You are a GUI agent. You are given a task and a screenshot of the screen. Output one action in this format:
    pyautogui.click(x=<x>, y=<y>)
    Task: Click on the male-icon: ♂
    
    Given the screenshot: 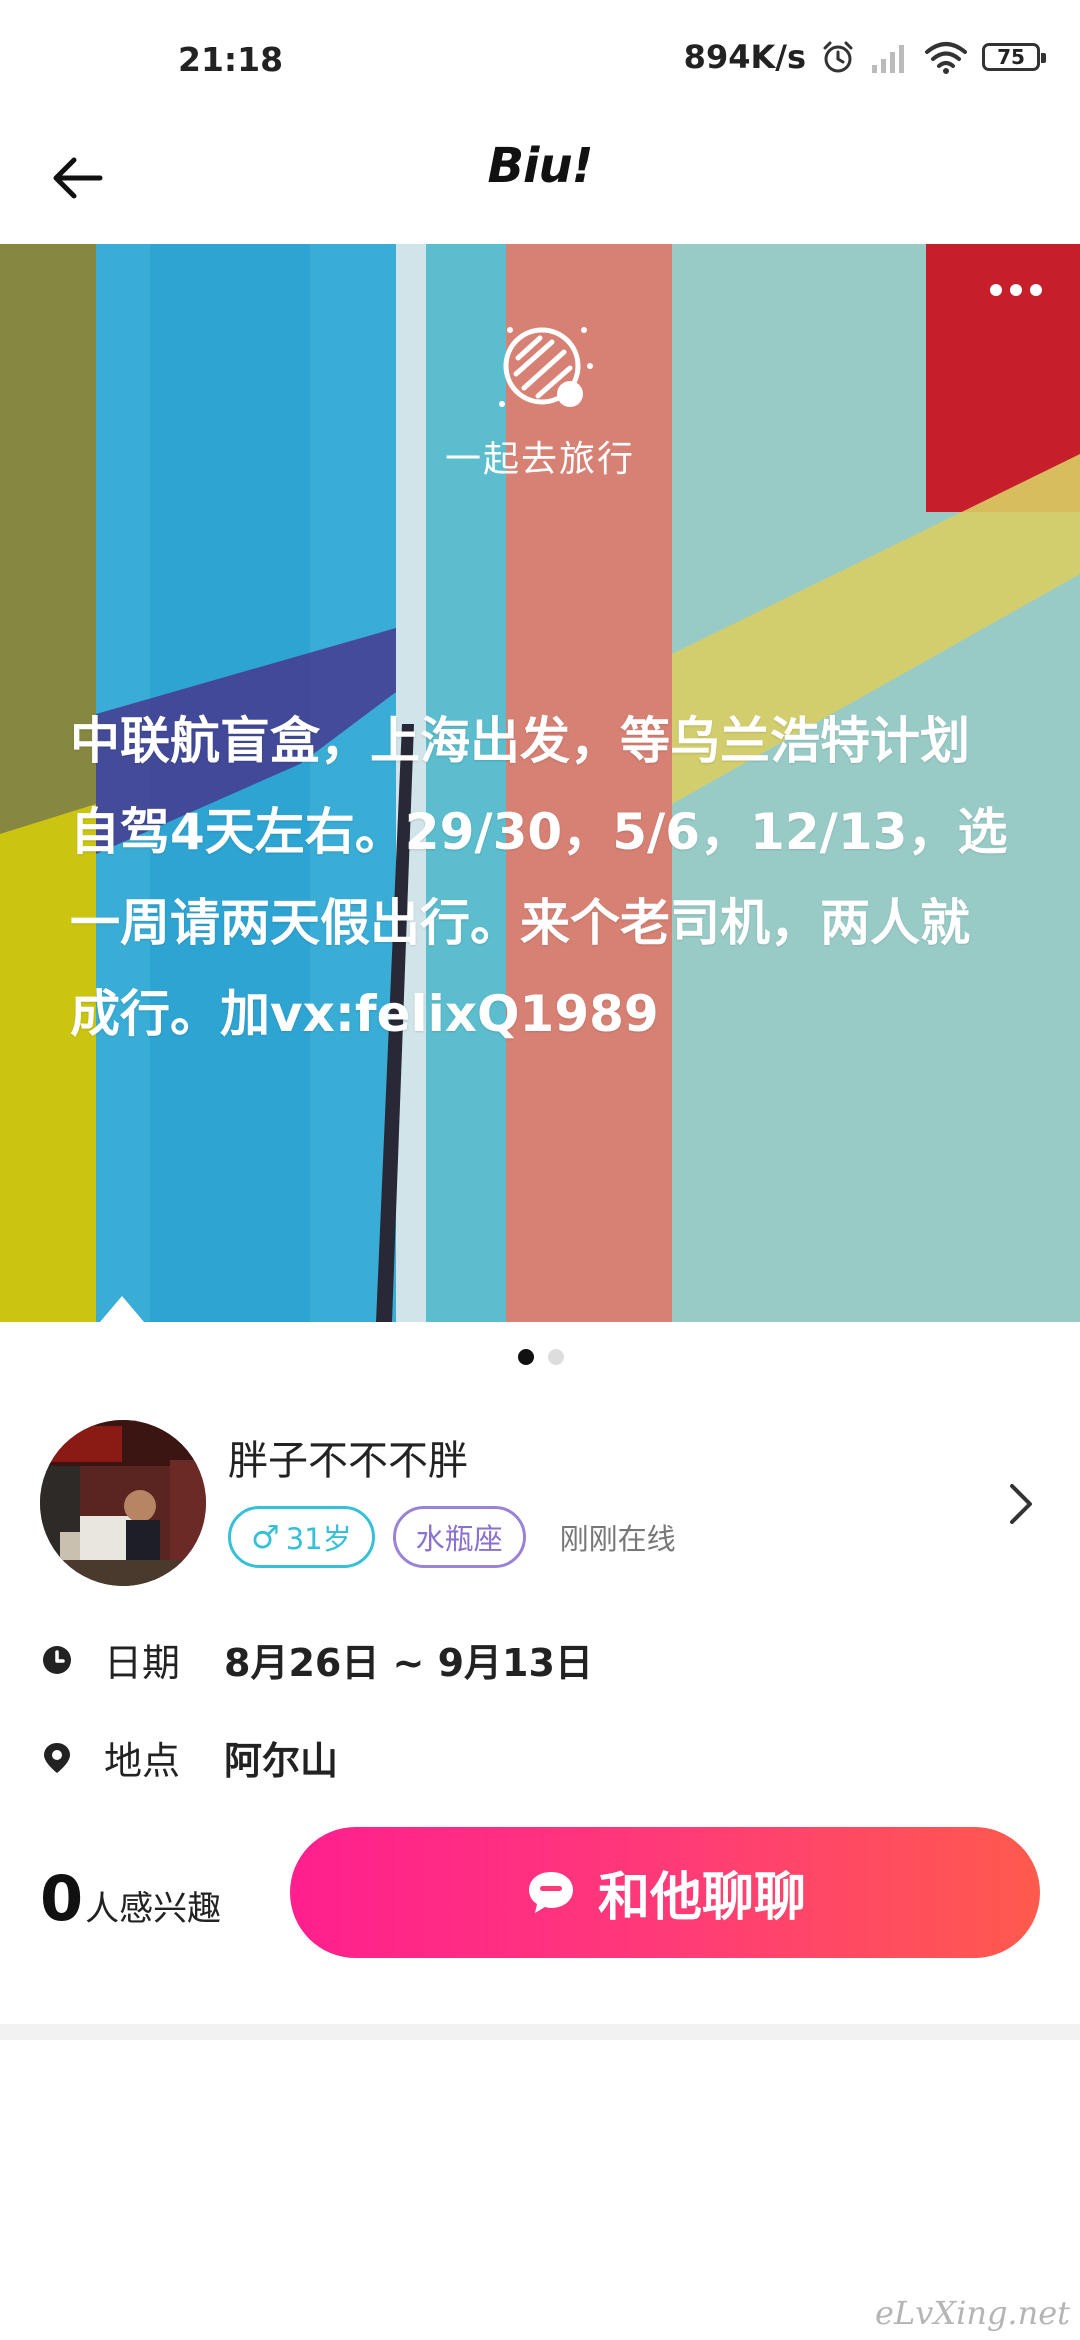 What is the action you would take?
    pyautogui.click(x=265, y=1537)
    